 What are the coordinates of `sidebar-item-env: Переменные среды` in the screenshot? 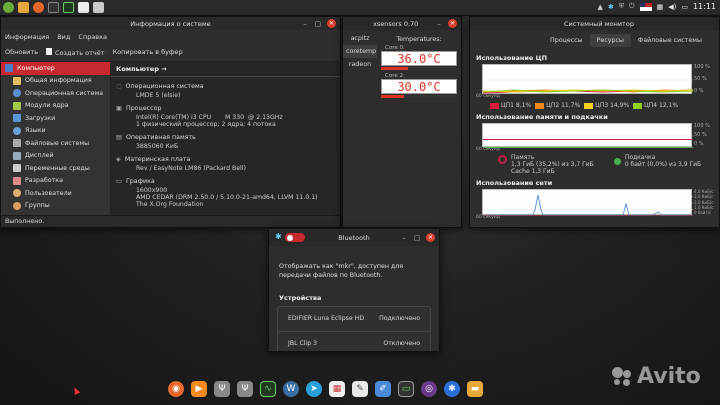 It's located at (55, 168).